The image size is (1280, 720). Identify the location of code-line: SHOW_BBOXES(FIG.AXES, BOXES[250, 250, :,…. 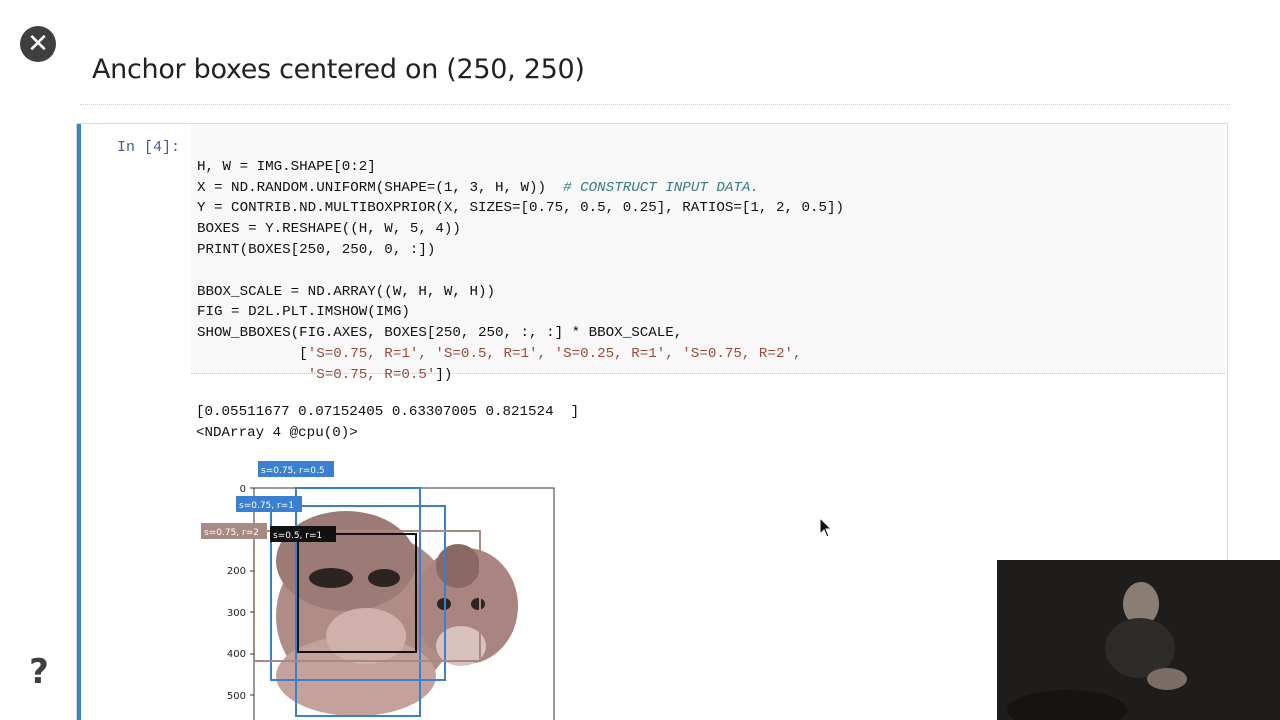
(440, 333).